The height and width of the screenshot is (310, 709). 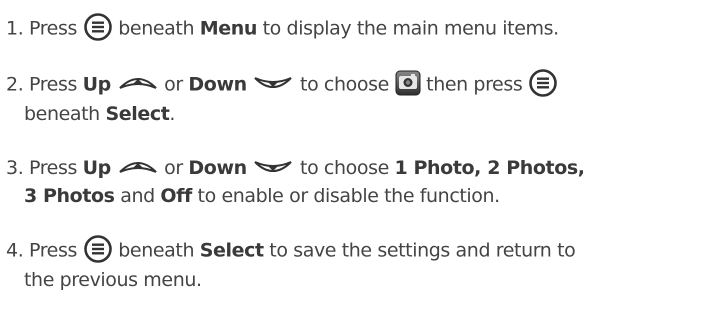 I want to click on step-continuation: the previous menu., so click(x=356, y=280).